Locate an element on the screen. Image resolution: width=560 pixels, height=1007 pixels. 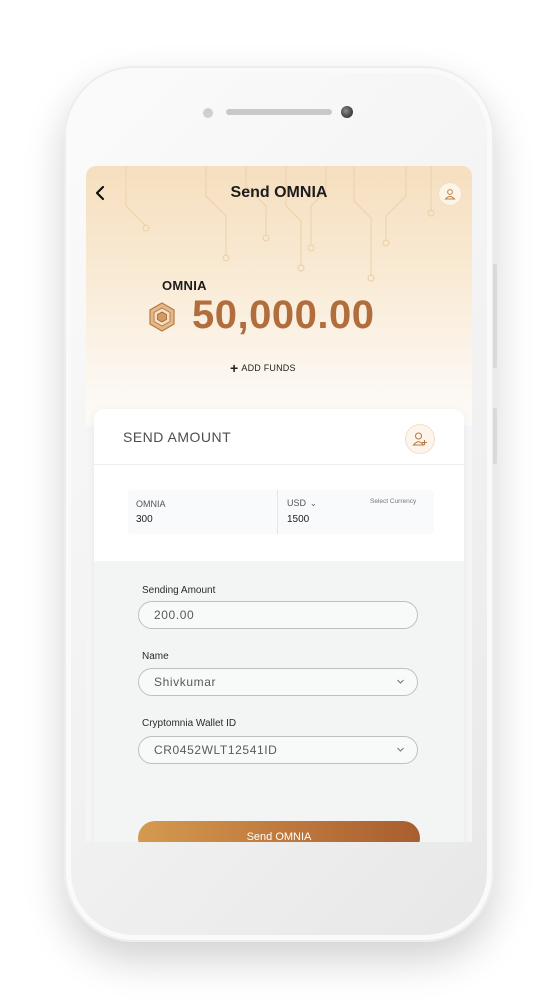
coin-icon is located at coordinates (162, 317).